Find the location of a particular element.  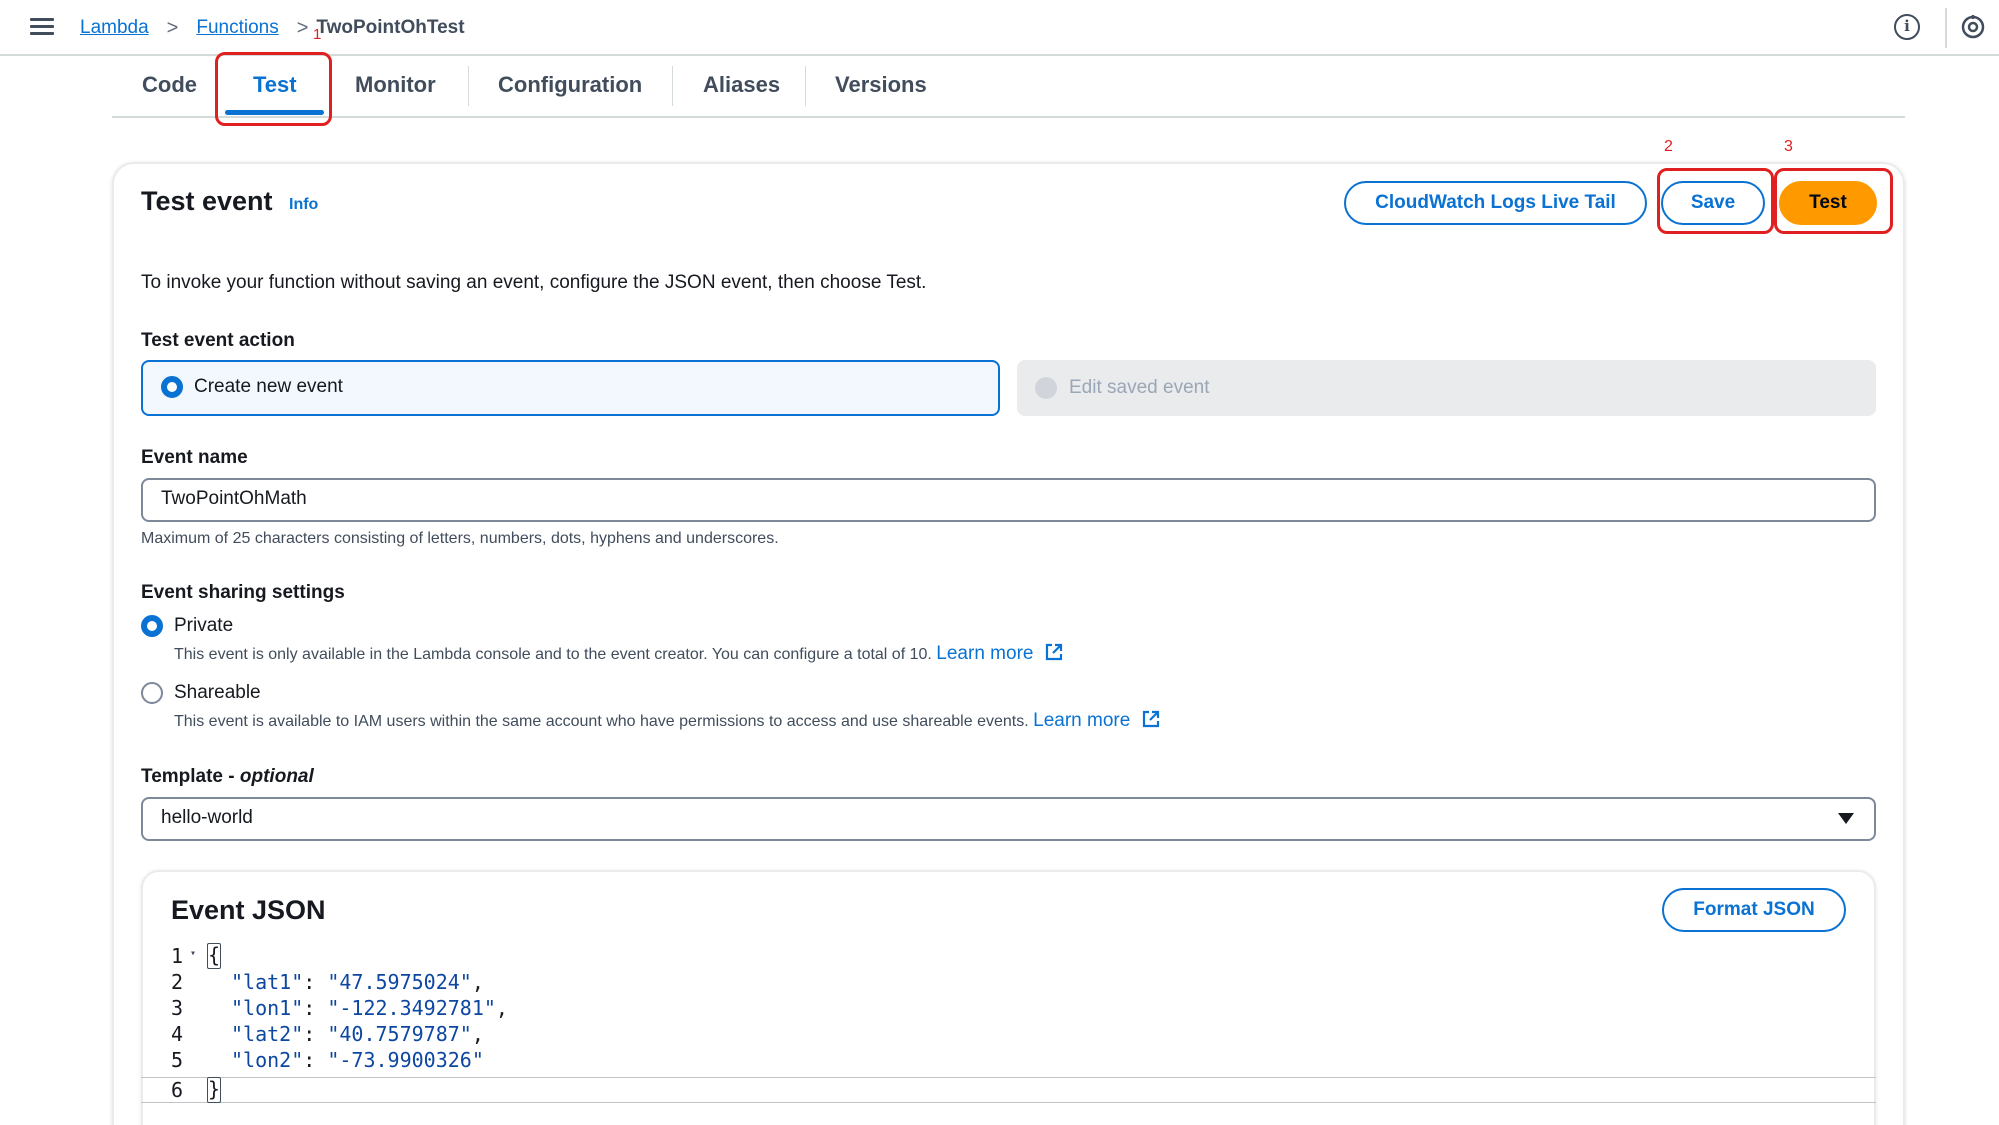

learn-more-link-shareable: Learn more is located at coordinates (1081, 720).